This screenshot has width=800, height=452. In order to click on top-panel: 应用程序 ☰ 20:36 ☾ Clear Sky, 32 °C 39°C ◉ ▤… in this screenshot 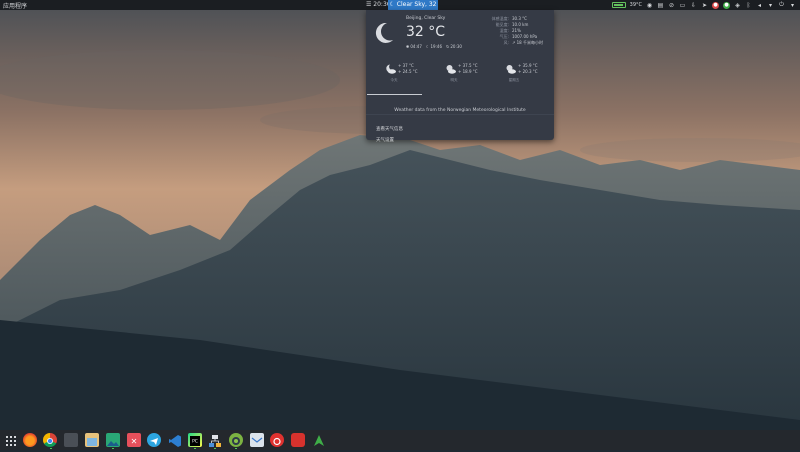, I will do `click(400, 9)`.